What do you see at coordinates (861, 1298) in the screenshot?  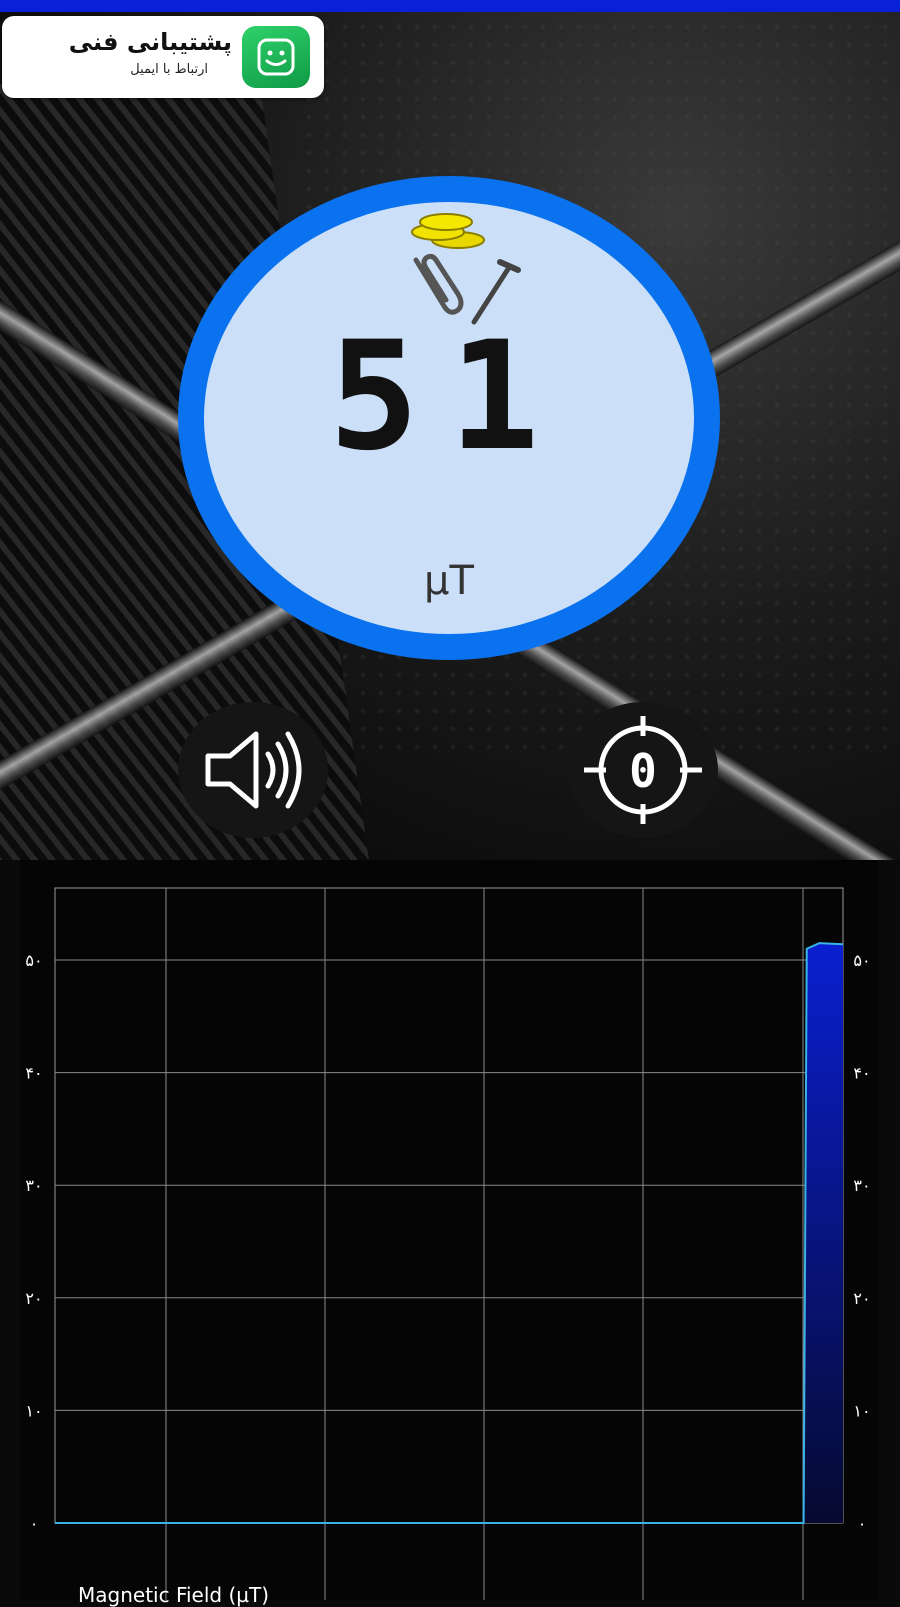 I see `y-tick-label-right: ۲۰` at bounding box center [861, 1298].